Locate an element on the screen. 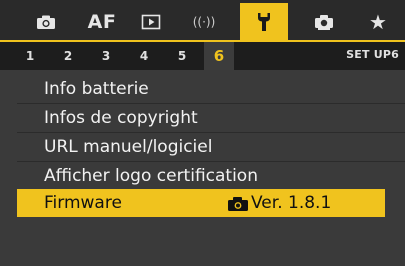 The width and height of the screenshot is (405, 266). tab-shooting is located at coordinates (46, 21).